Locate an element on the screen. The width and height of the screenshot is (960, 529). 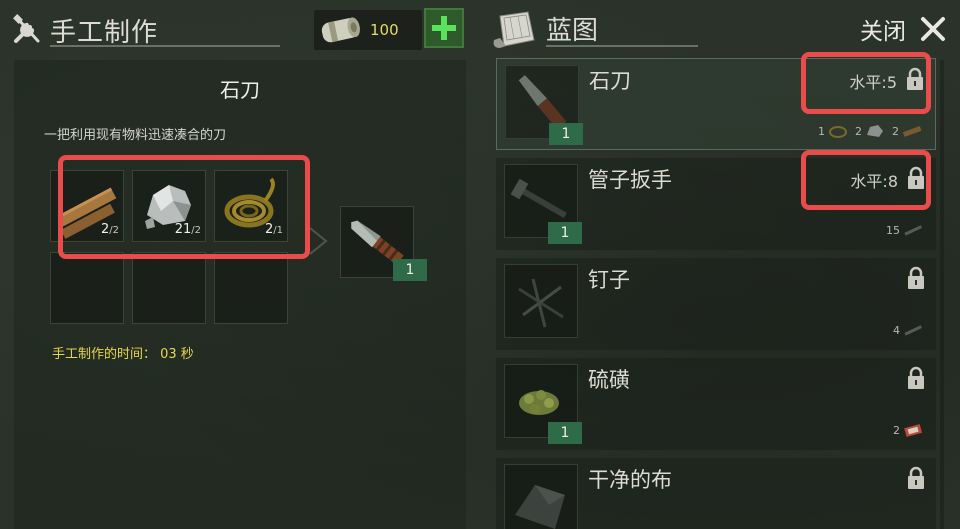
blueprint-name: 硫磺 is located at coordinates (609, 380).